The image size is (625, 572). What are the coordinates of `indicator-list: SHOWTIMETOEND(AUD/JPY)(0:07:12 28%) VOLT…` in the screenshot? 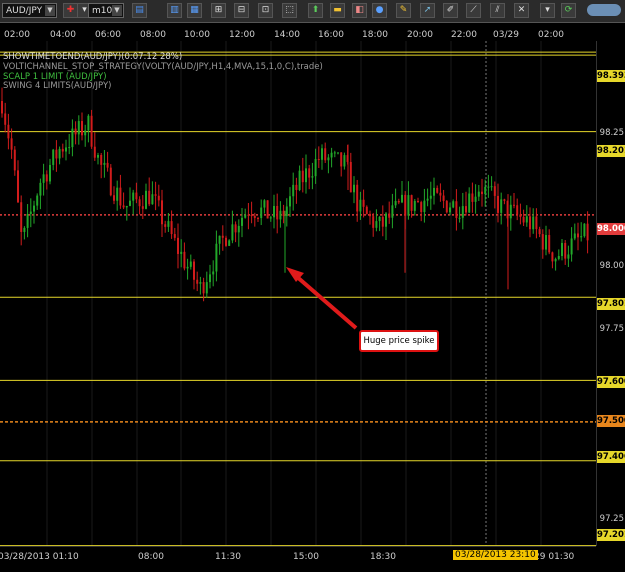 It's located at (163, 72).